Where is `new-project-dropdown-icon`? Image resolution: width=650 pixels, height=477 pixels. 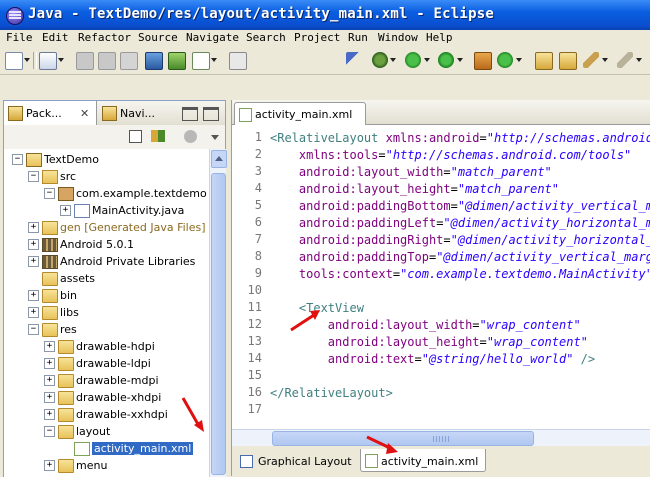
new-project-dropdown-icon is located at coordinates (61, 60).